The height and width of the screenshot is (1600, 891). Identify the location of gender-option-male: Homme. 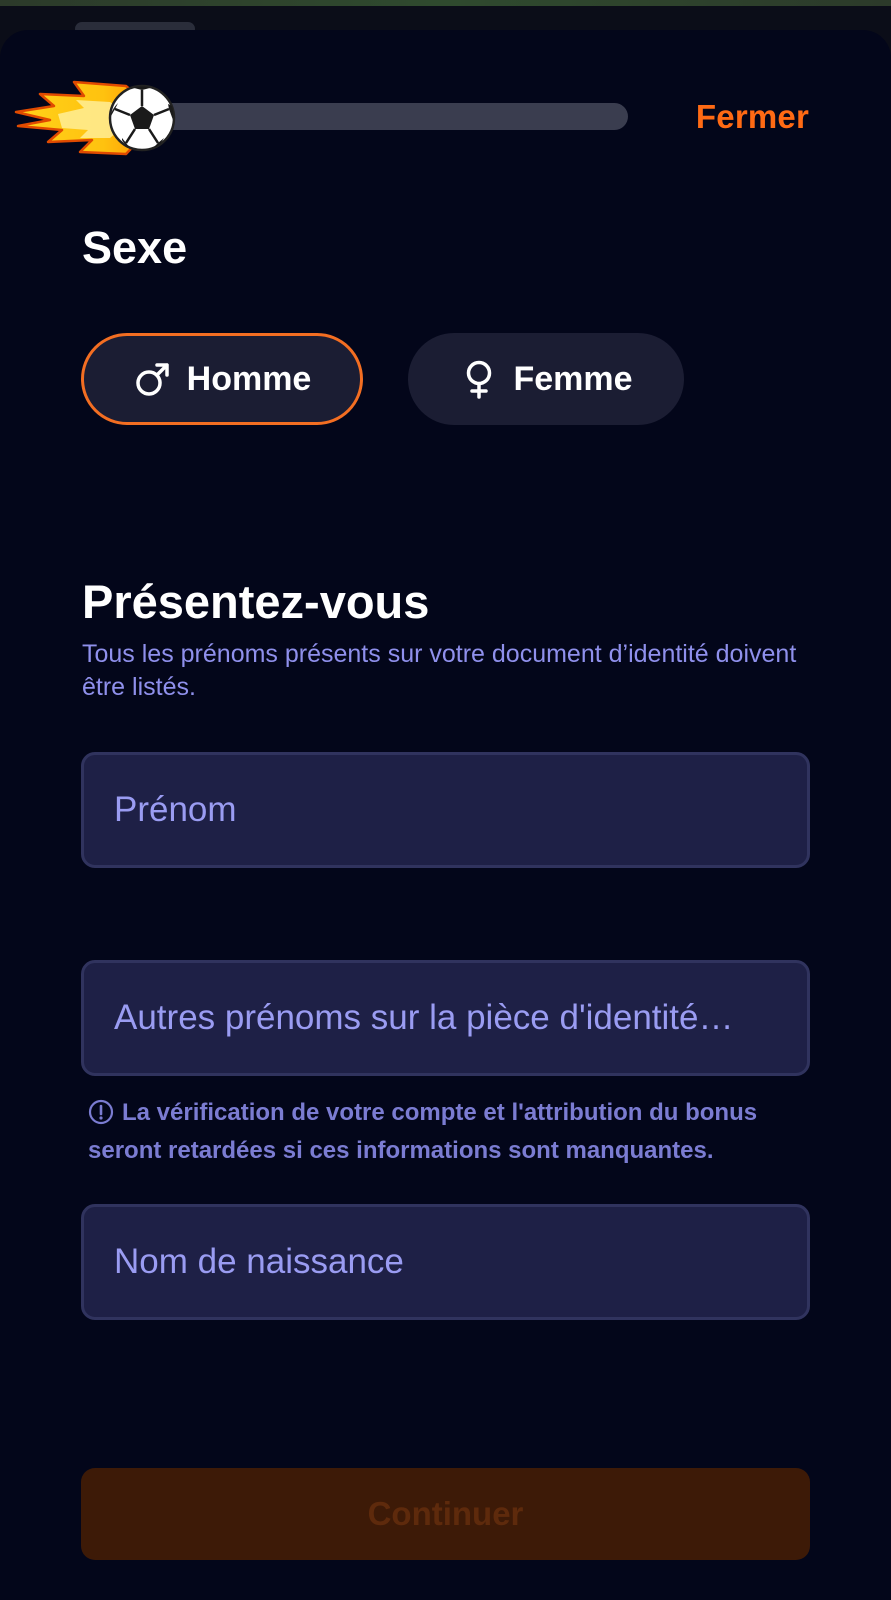
(222, 379).